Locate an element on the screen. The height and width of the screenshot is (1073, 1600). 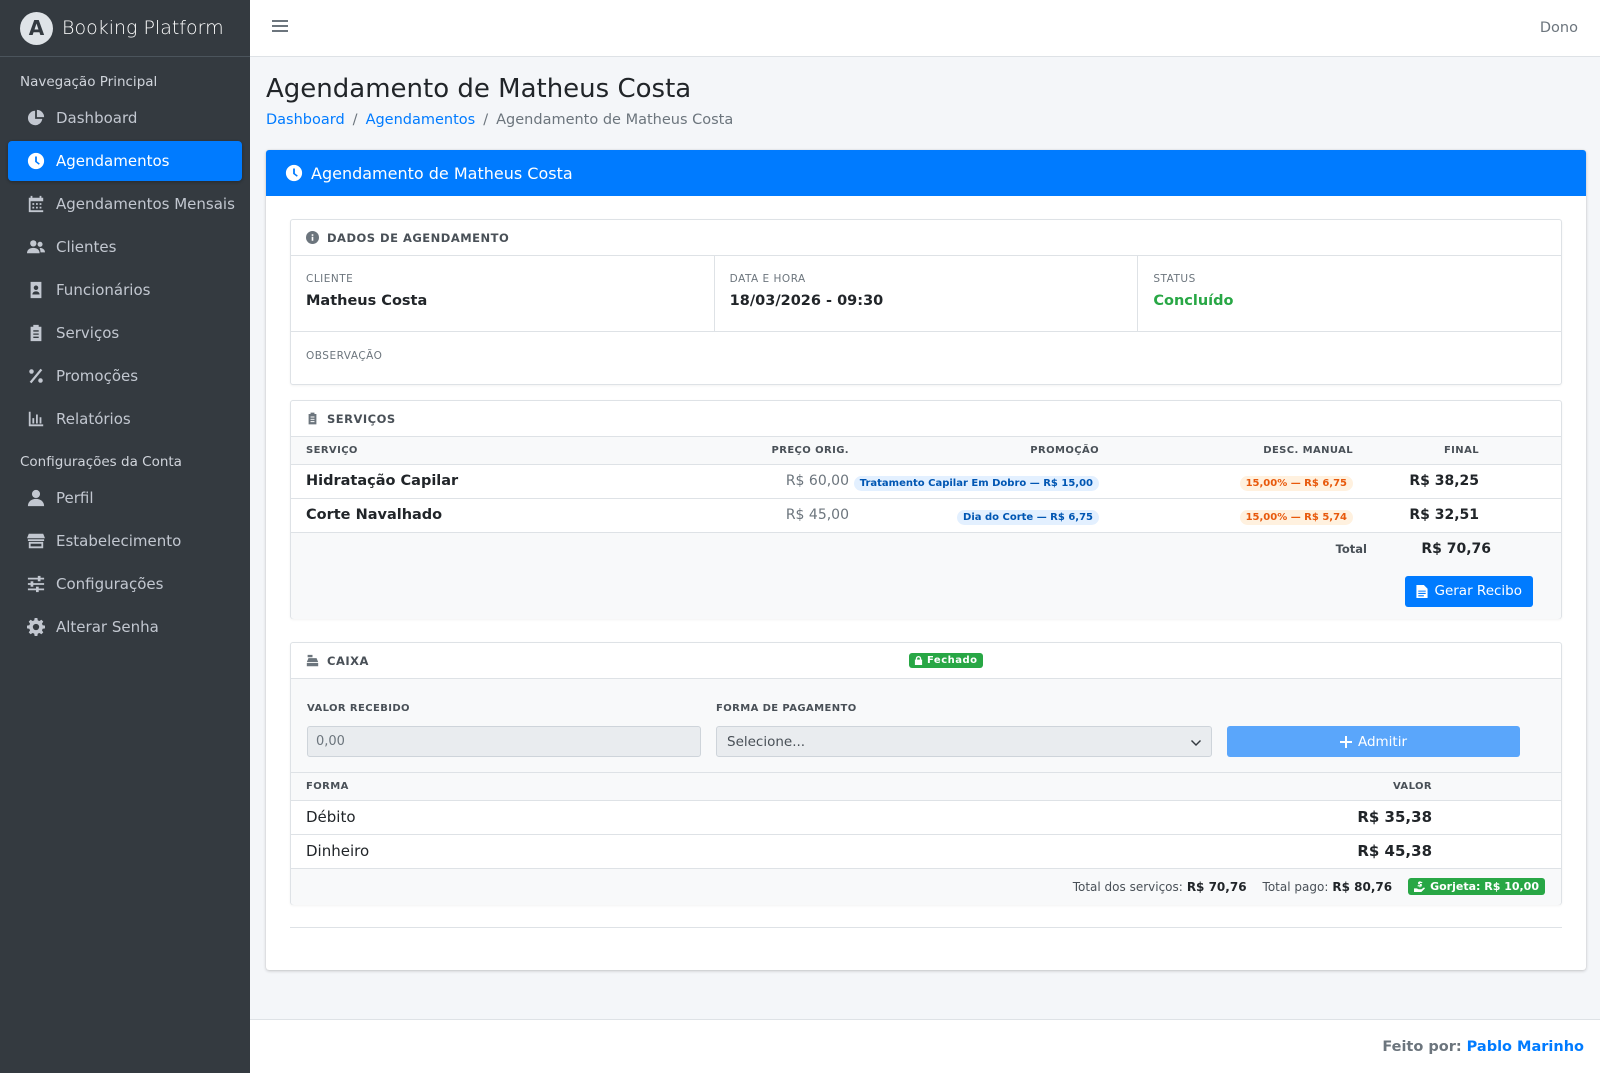
sidebar-item-agendamentos-mensais: Agendamentos Mensais is located at coordinates (125, 204).